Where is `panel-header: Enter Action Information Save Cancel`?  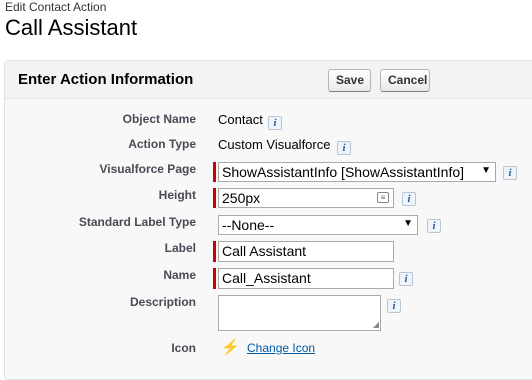
panel-header: Enter Action Information Save Cancel is located at coordinates (268, 80).